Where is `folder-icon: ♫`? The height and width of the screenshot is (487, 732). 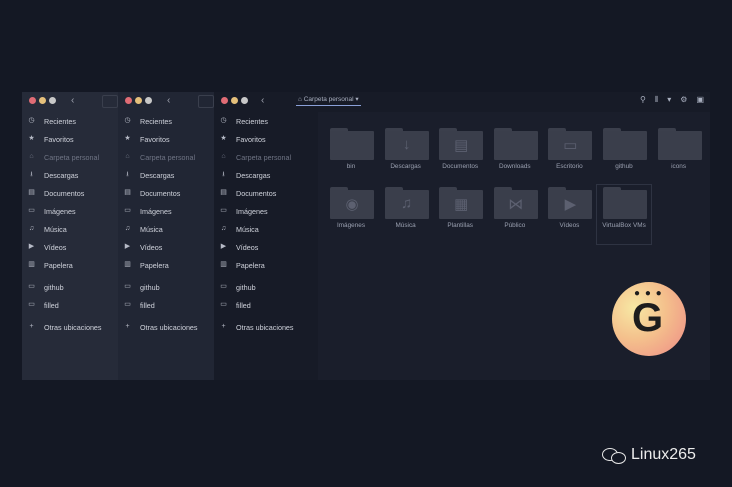 folder-icon: ♫ is located at coordinates (406, 203).